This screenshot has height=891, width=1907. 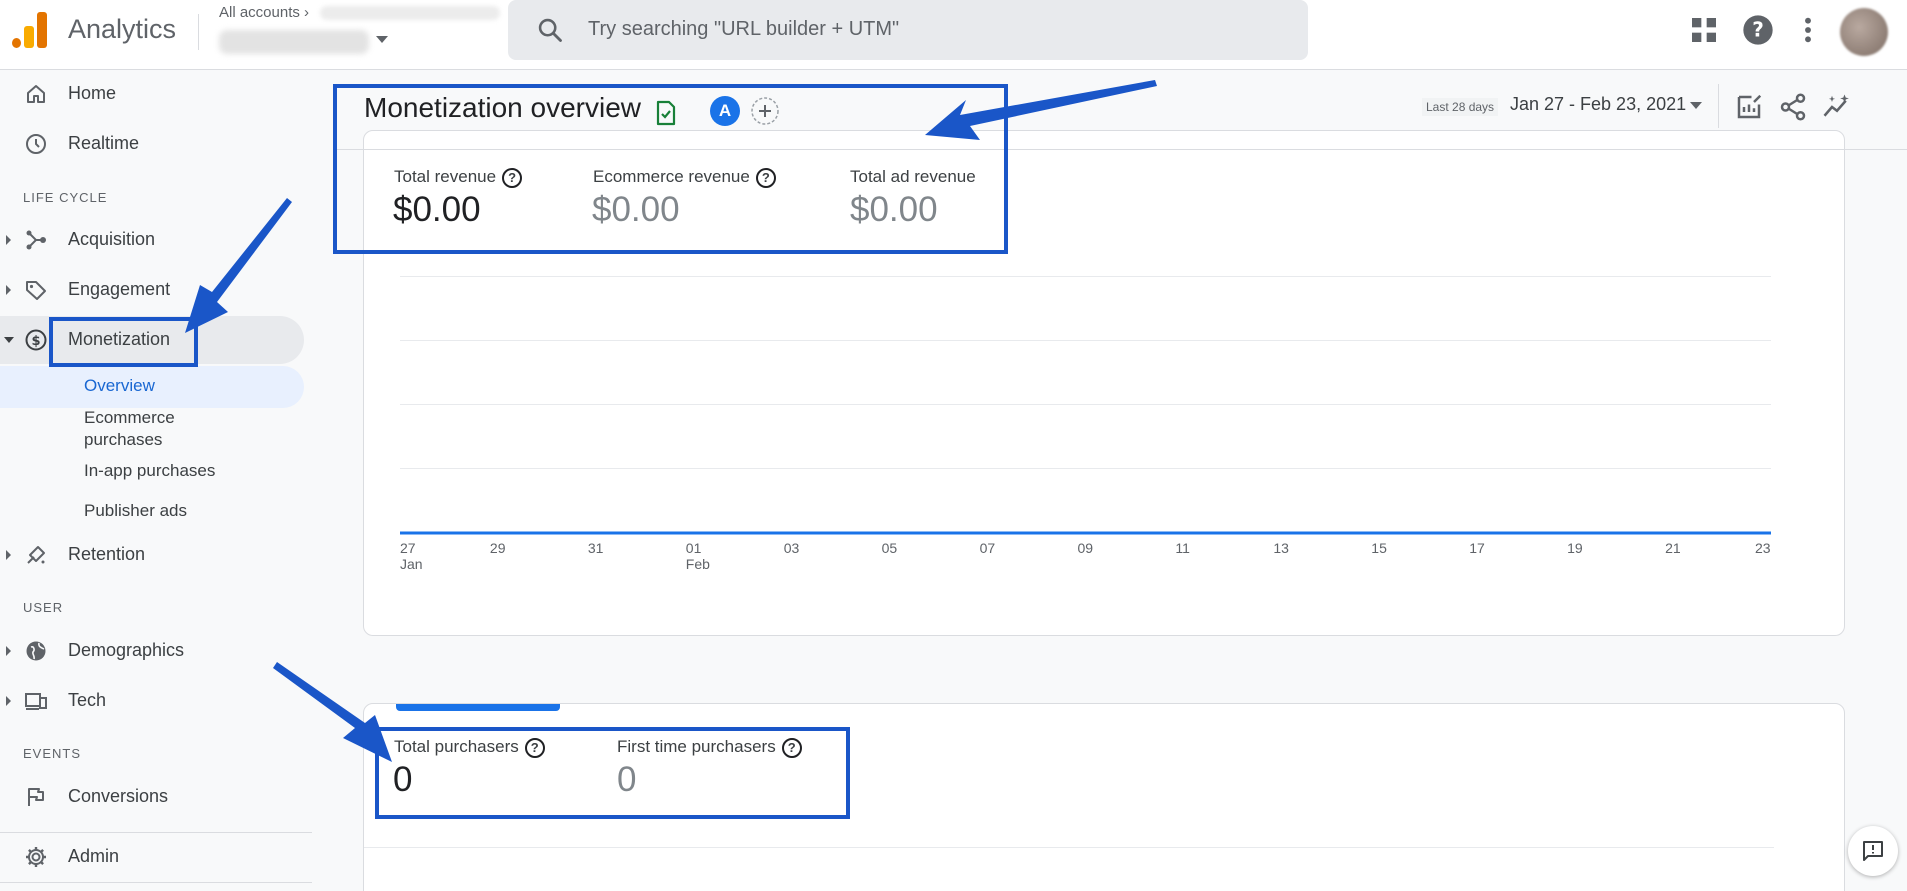 What do you see at coordinates (411, 564) in the screenshot?
I see `x-tick-month: Jan` at bounding box center [411, 564].